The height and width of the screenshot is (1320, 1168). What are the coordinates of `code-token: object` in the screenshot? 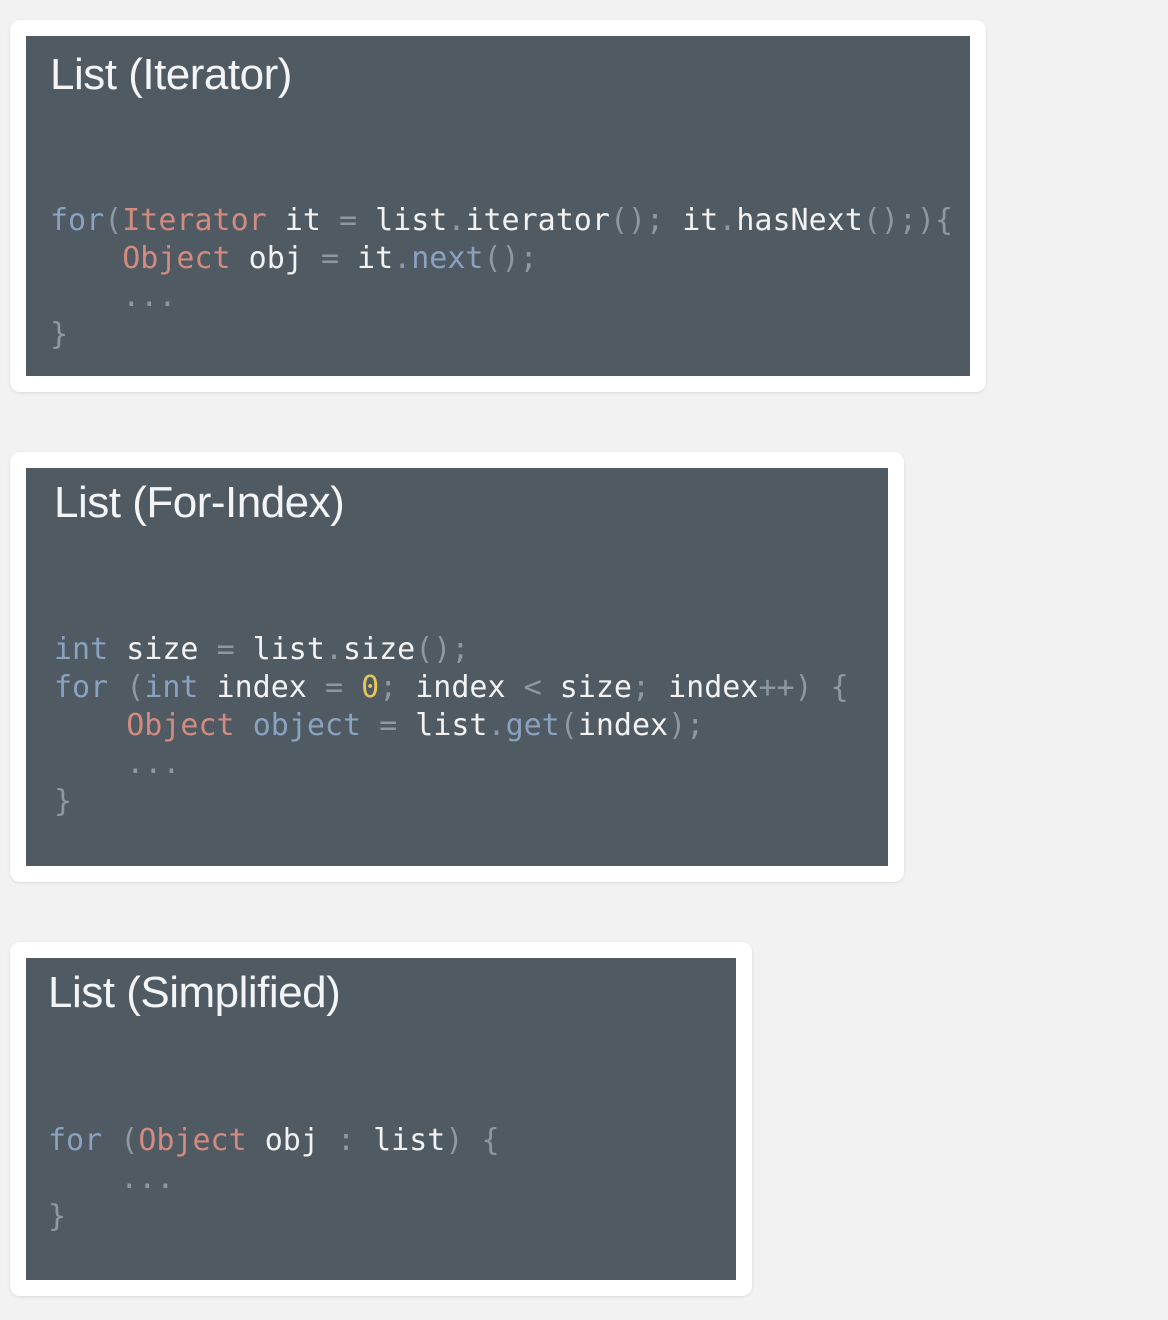 It's located at (307, 725).